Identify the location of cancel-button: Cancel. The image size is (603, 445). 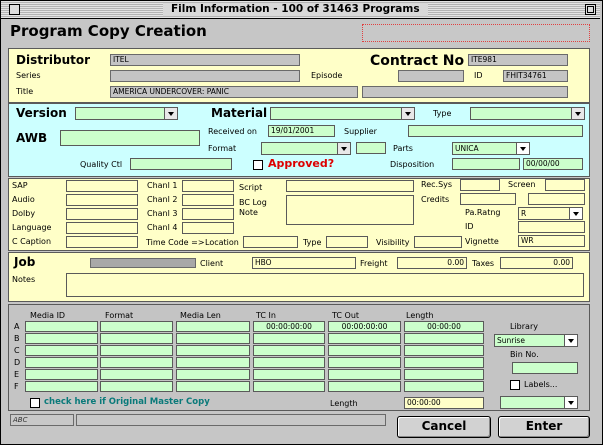
(444, 427).